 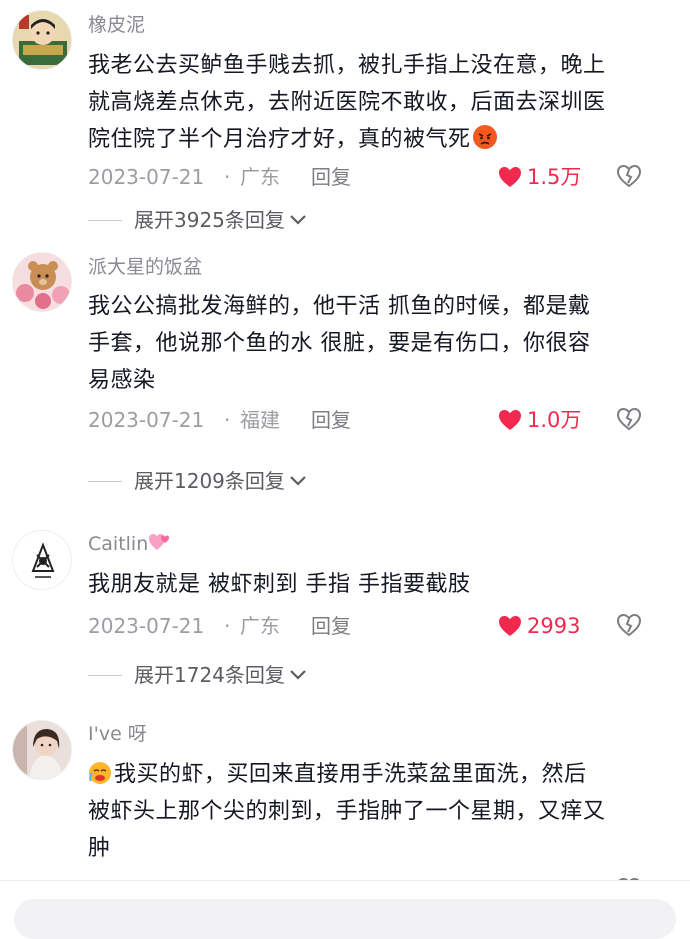 I want to click on like-count: 1.5万, so click(x=554, y=177).